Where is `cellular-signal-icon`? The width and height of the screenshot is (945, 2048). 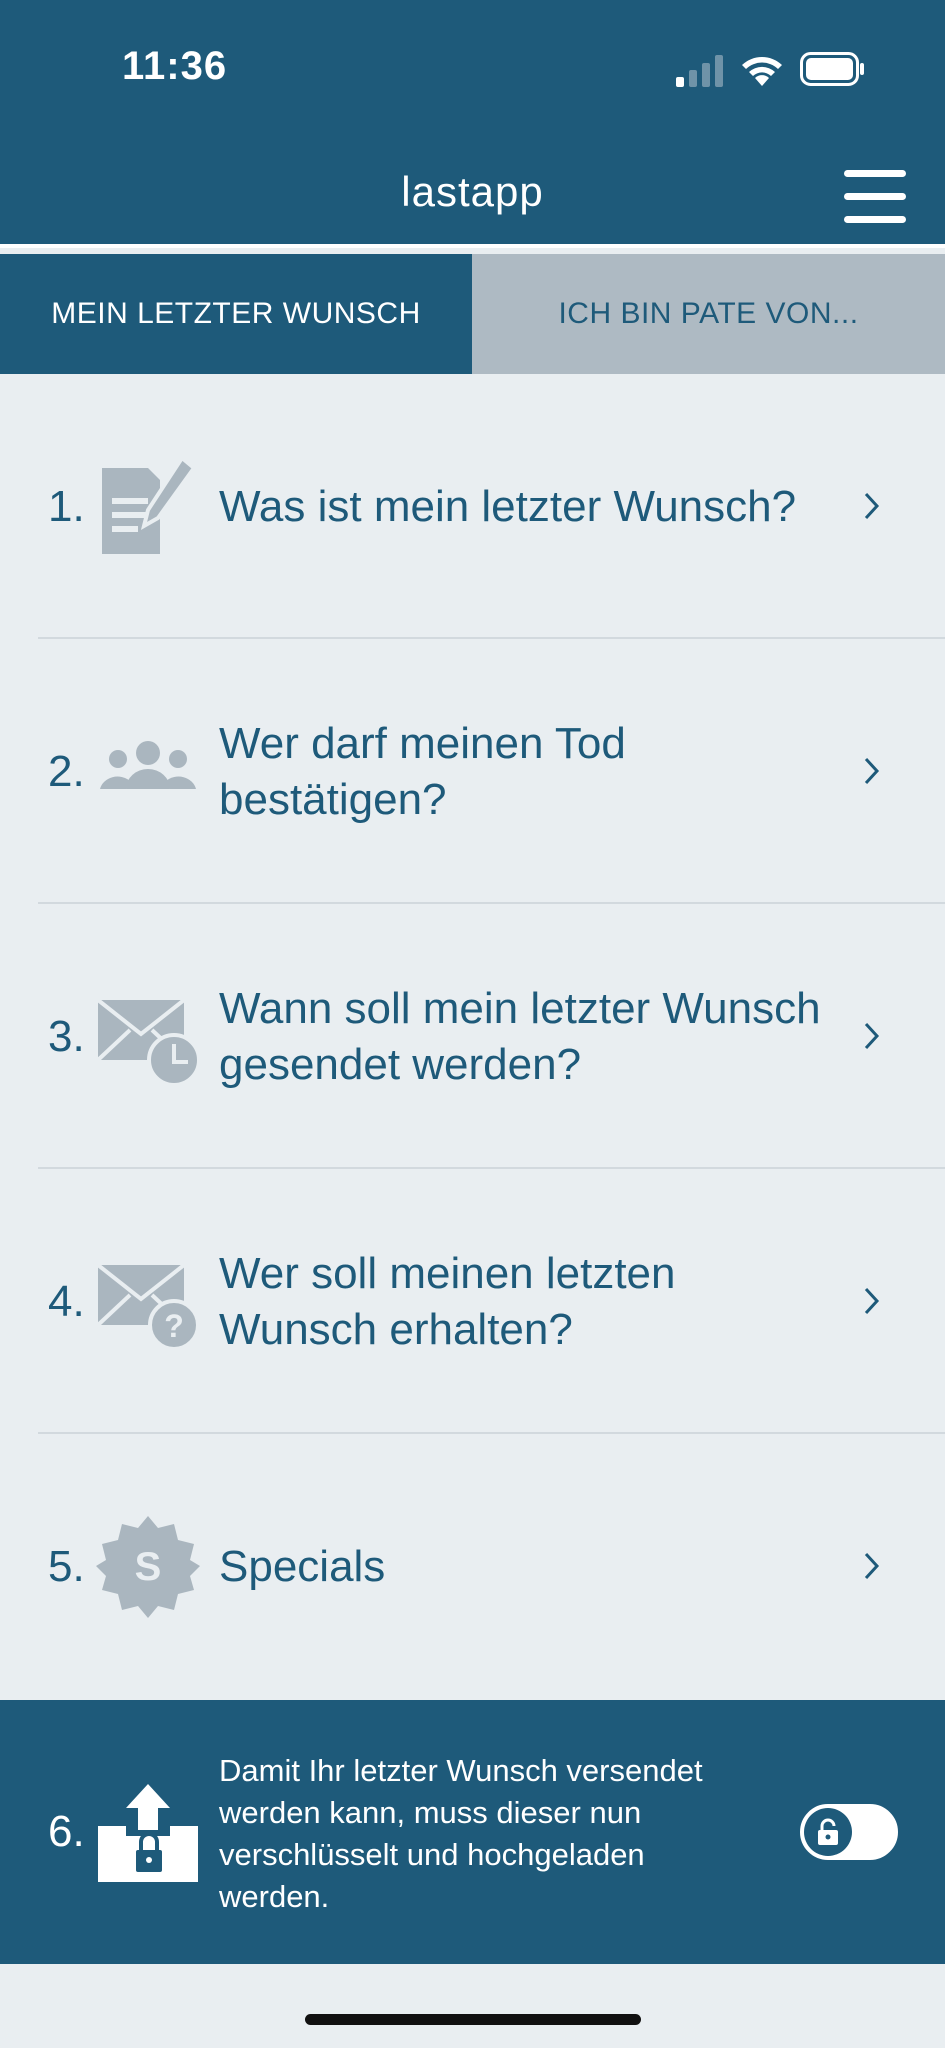
cellular-signal-icon is located at coordinates (699, 71).